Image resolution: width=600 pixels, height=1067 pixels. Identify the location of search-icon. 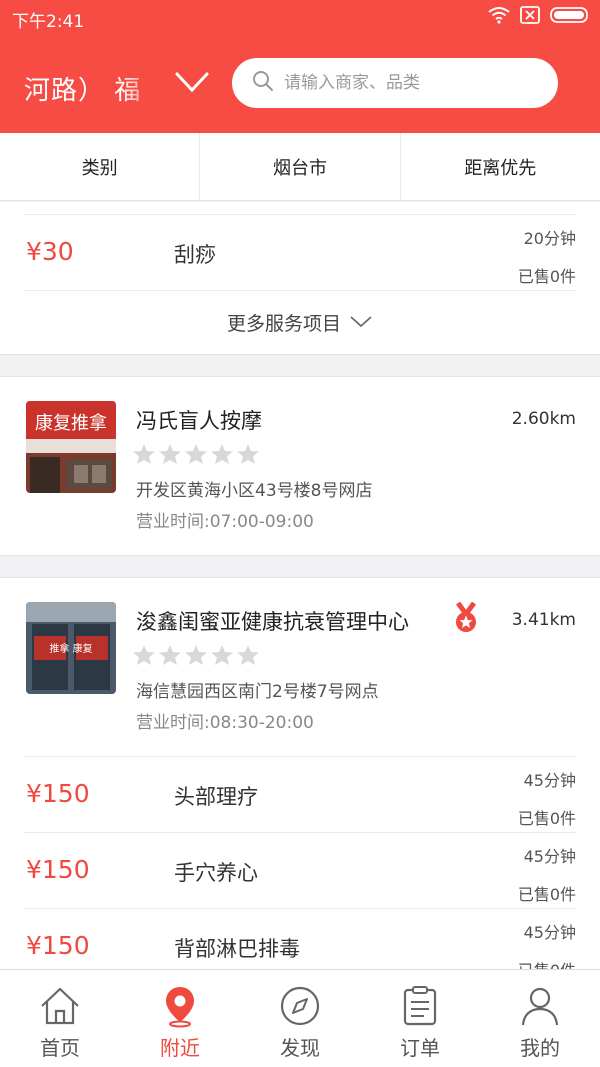
(263, 83).